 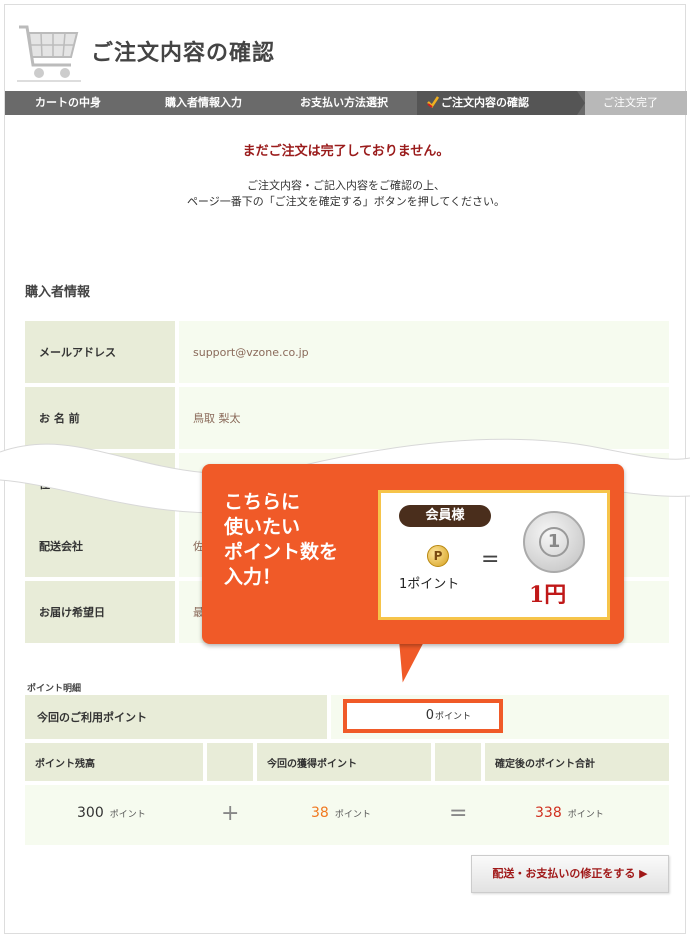 What do you see at coordinates (433, 102) in the screenshot?
I see `checkmark-icon` at bounding box center [433, 102].